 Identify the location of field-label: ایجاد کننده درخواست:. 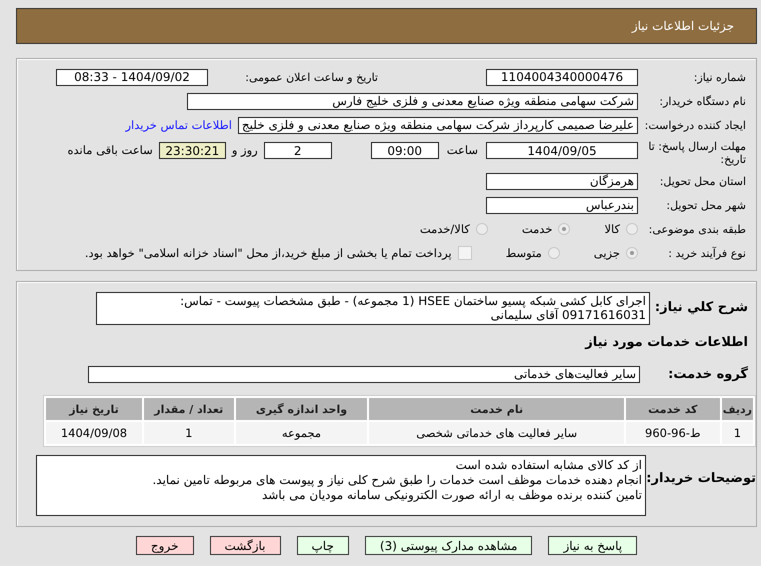
(695, 125).